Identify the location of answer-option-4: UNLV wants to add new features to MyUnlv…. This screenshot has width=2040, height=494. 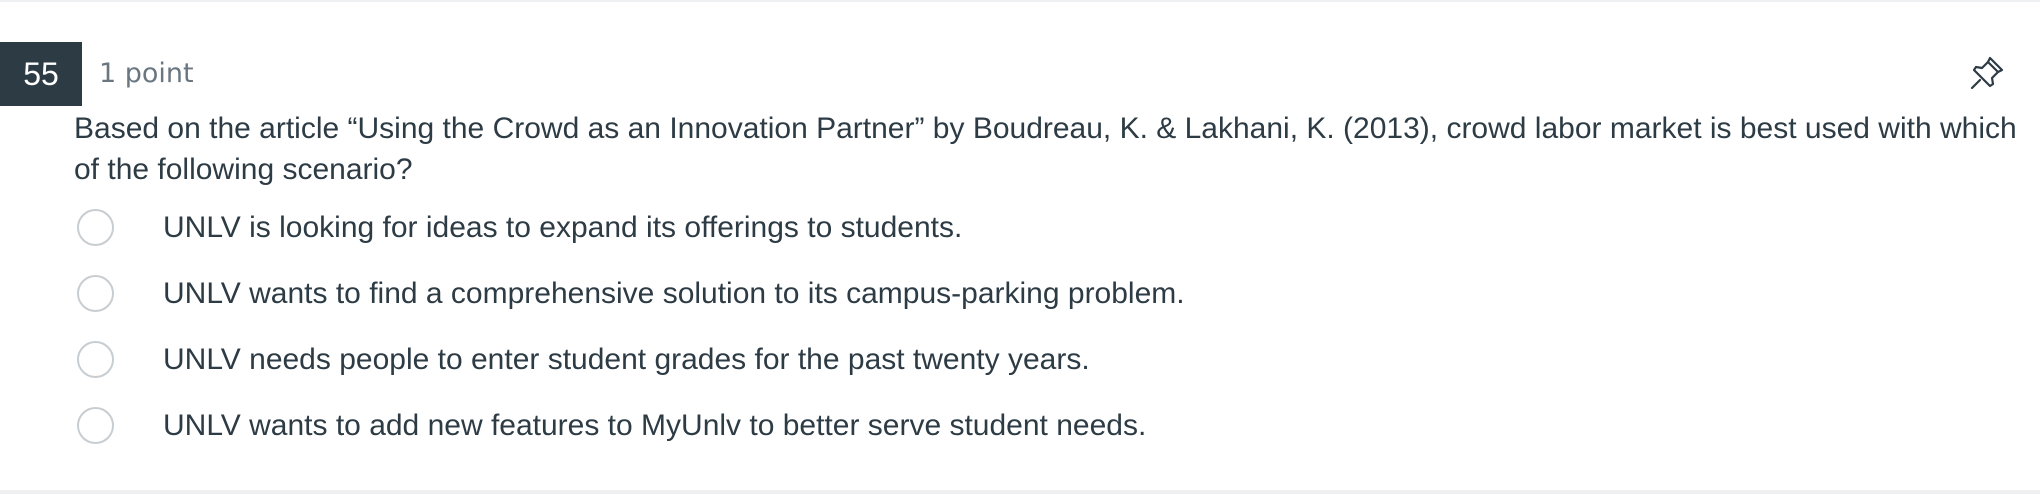
(824, 427).